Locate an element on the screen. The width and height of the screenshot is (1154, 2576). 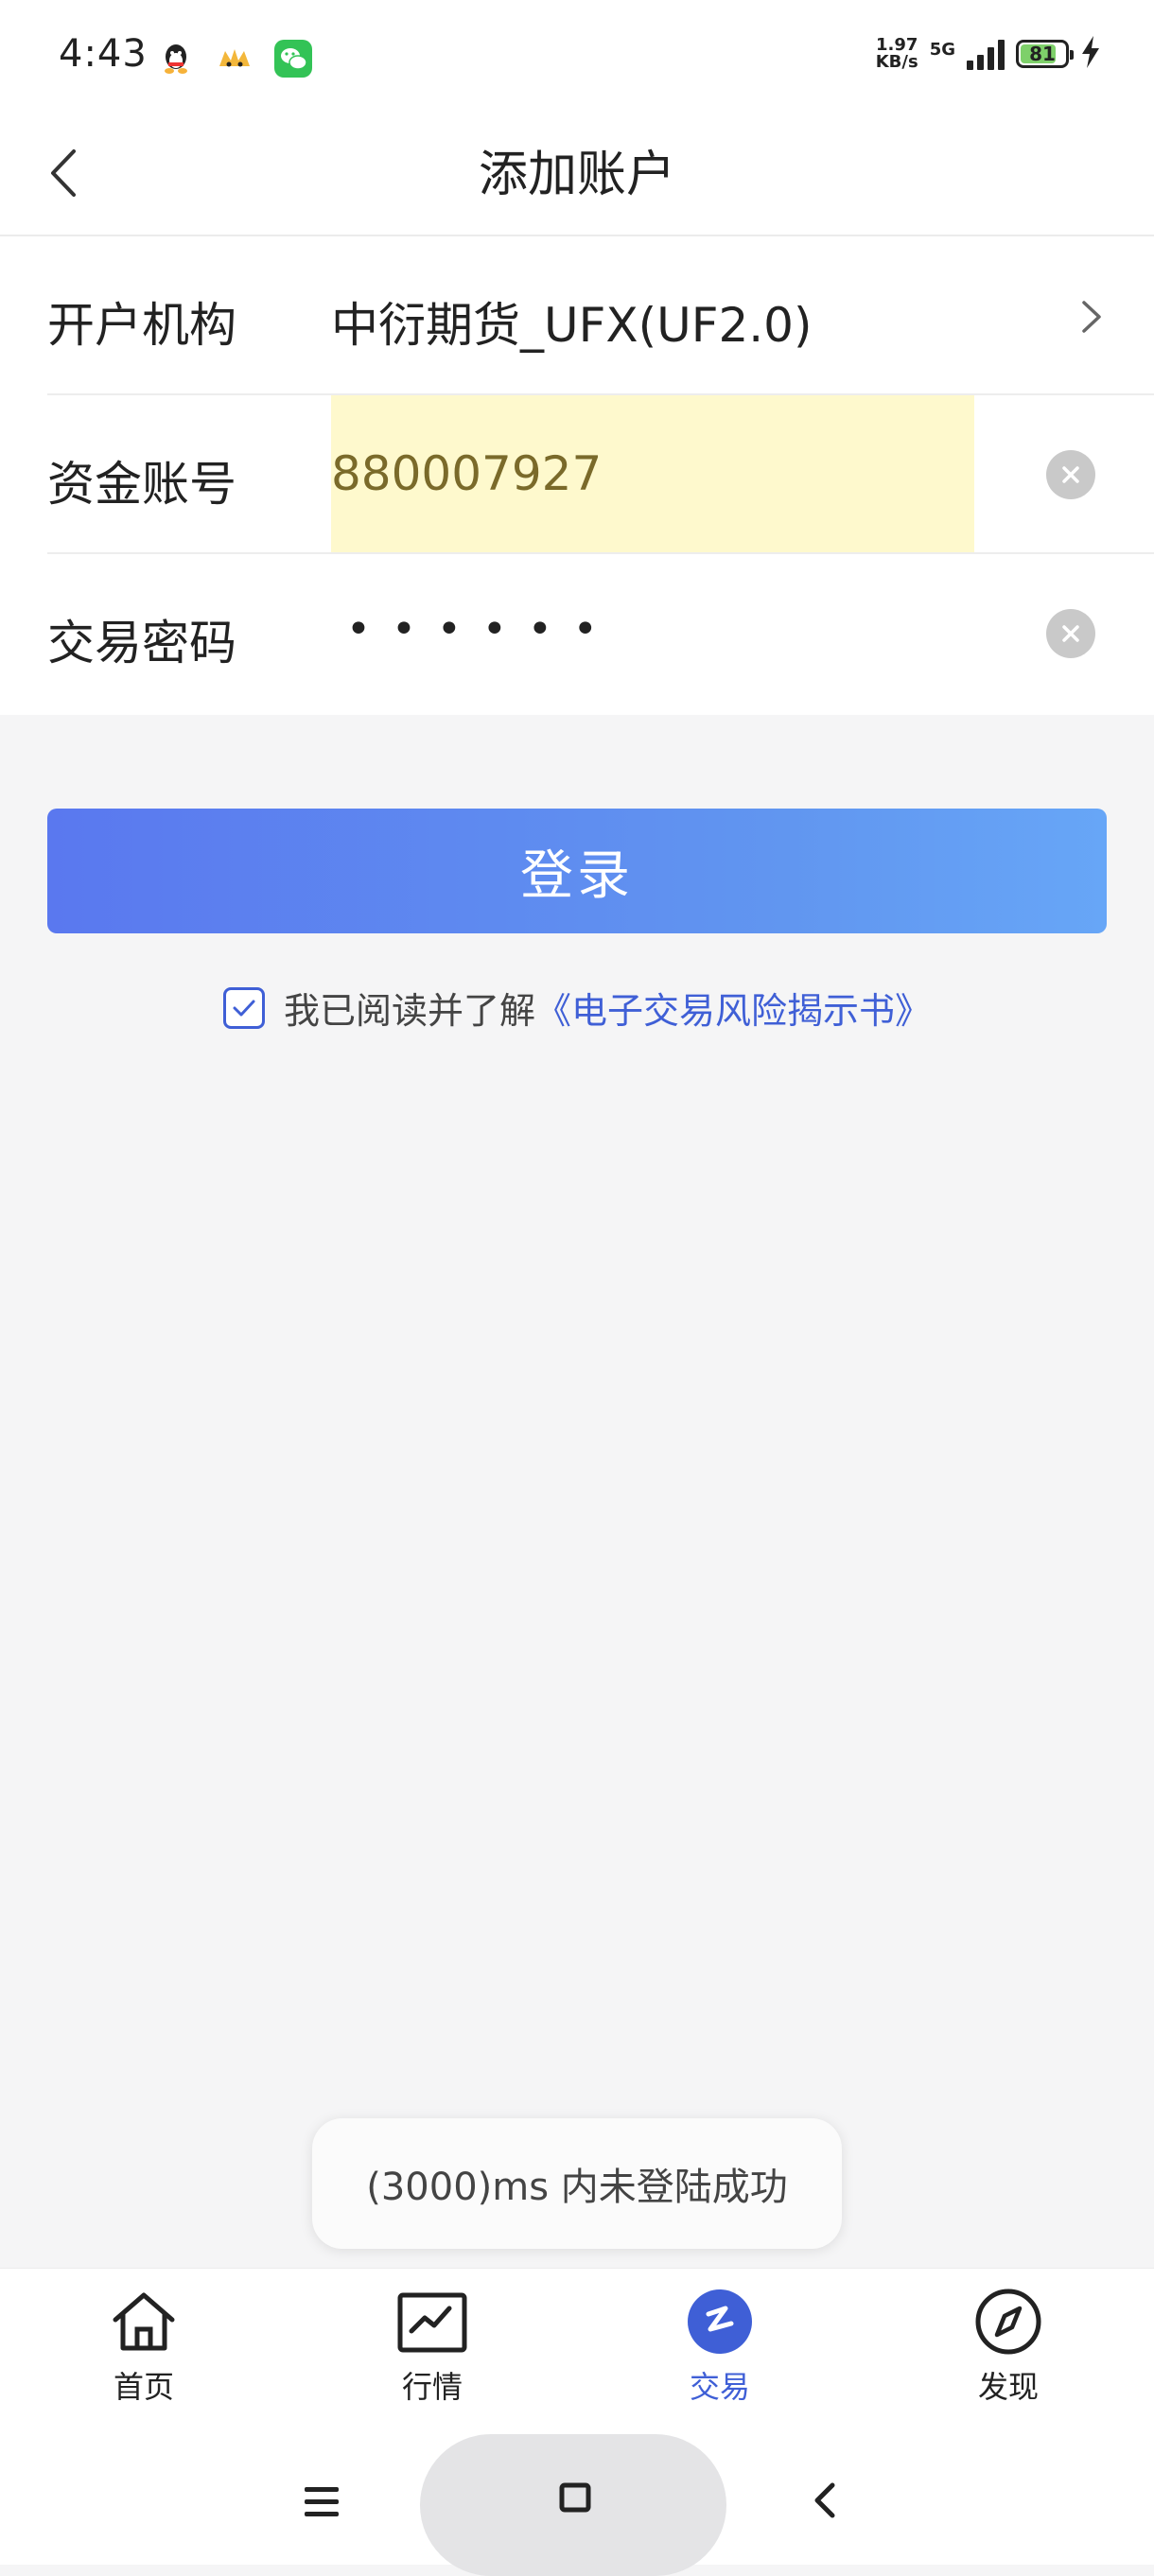
toast-text: (3000)ms 内未登陆成功 is located at coordinates (577, 2187).